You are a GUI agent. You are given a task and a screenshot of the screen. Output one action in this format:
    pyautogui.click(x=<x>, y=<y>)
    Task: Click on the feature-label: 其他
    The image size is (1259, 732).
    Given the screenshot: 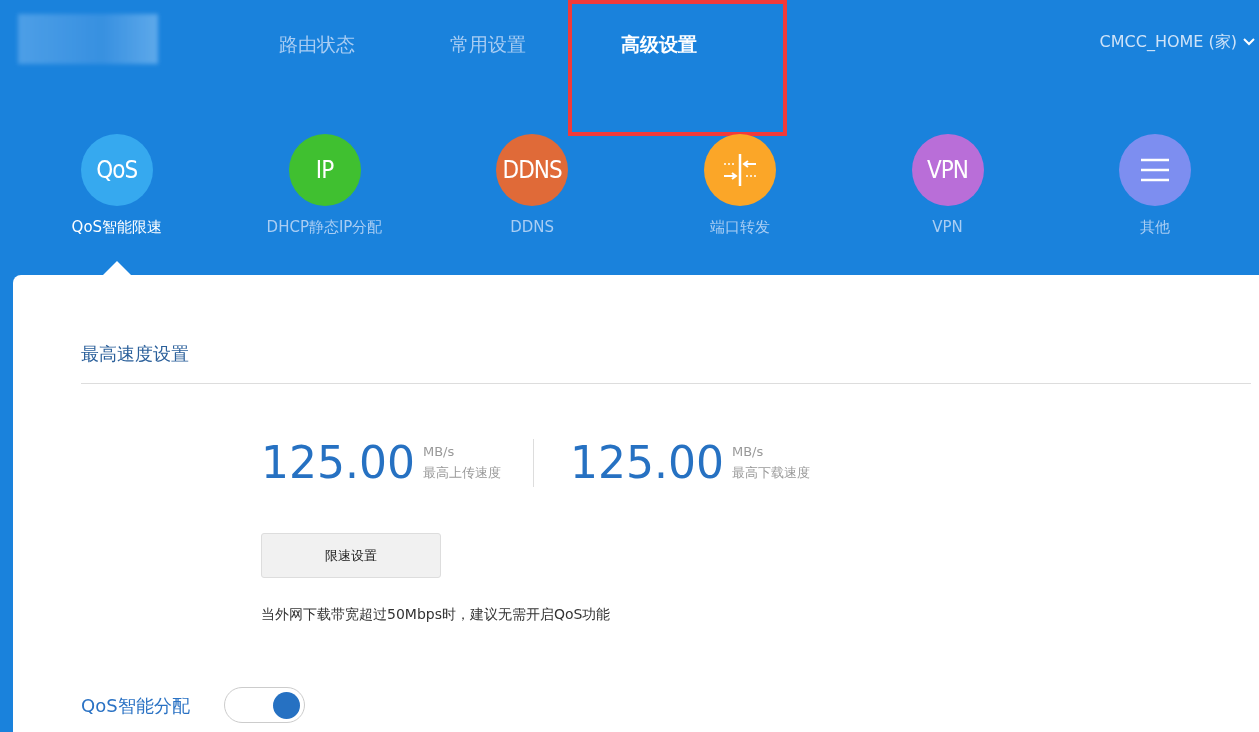 What is the action you would take?
    pyautogui.click(x=1155, y=227)
    